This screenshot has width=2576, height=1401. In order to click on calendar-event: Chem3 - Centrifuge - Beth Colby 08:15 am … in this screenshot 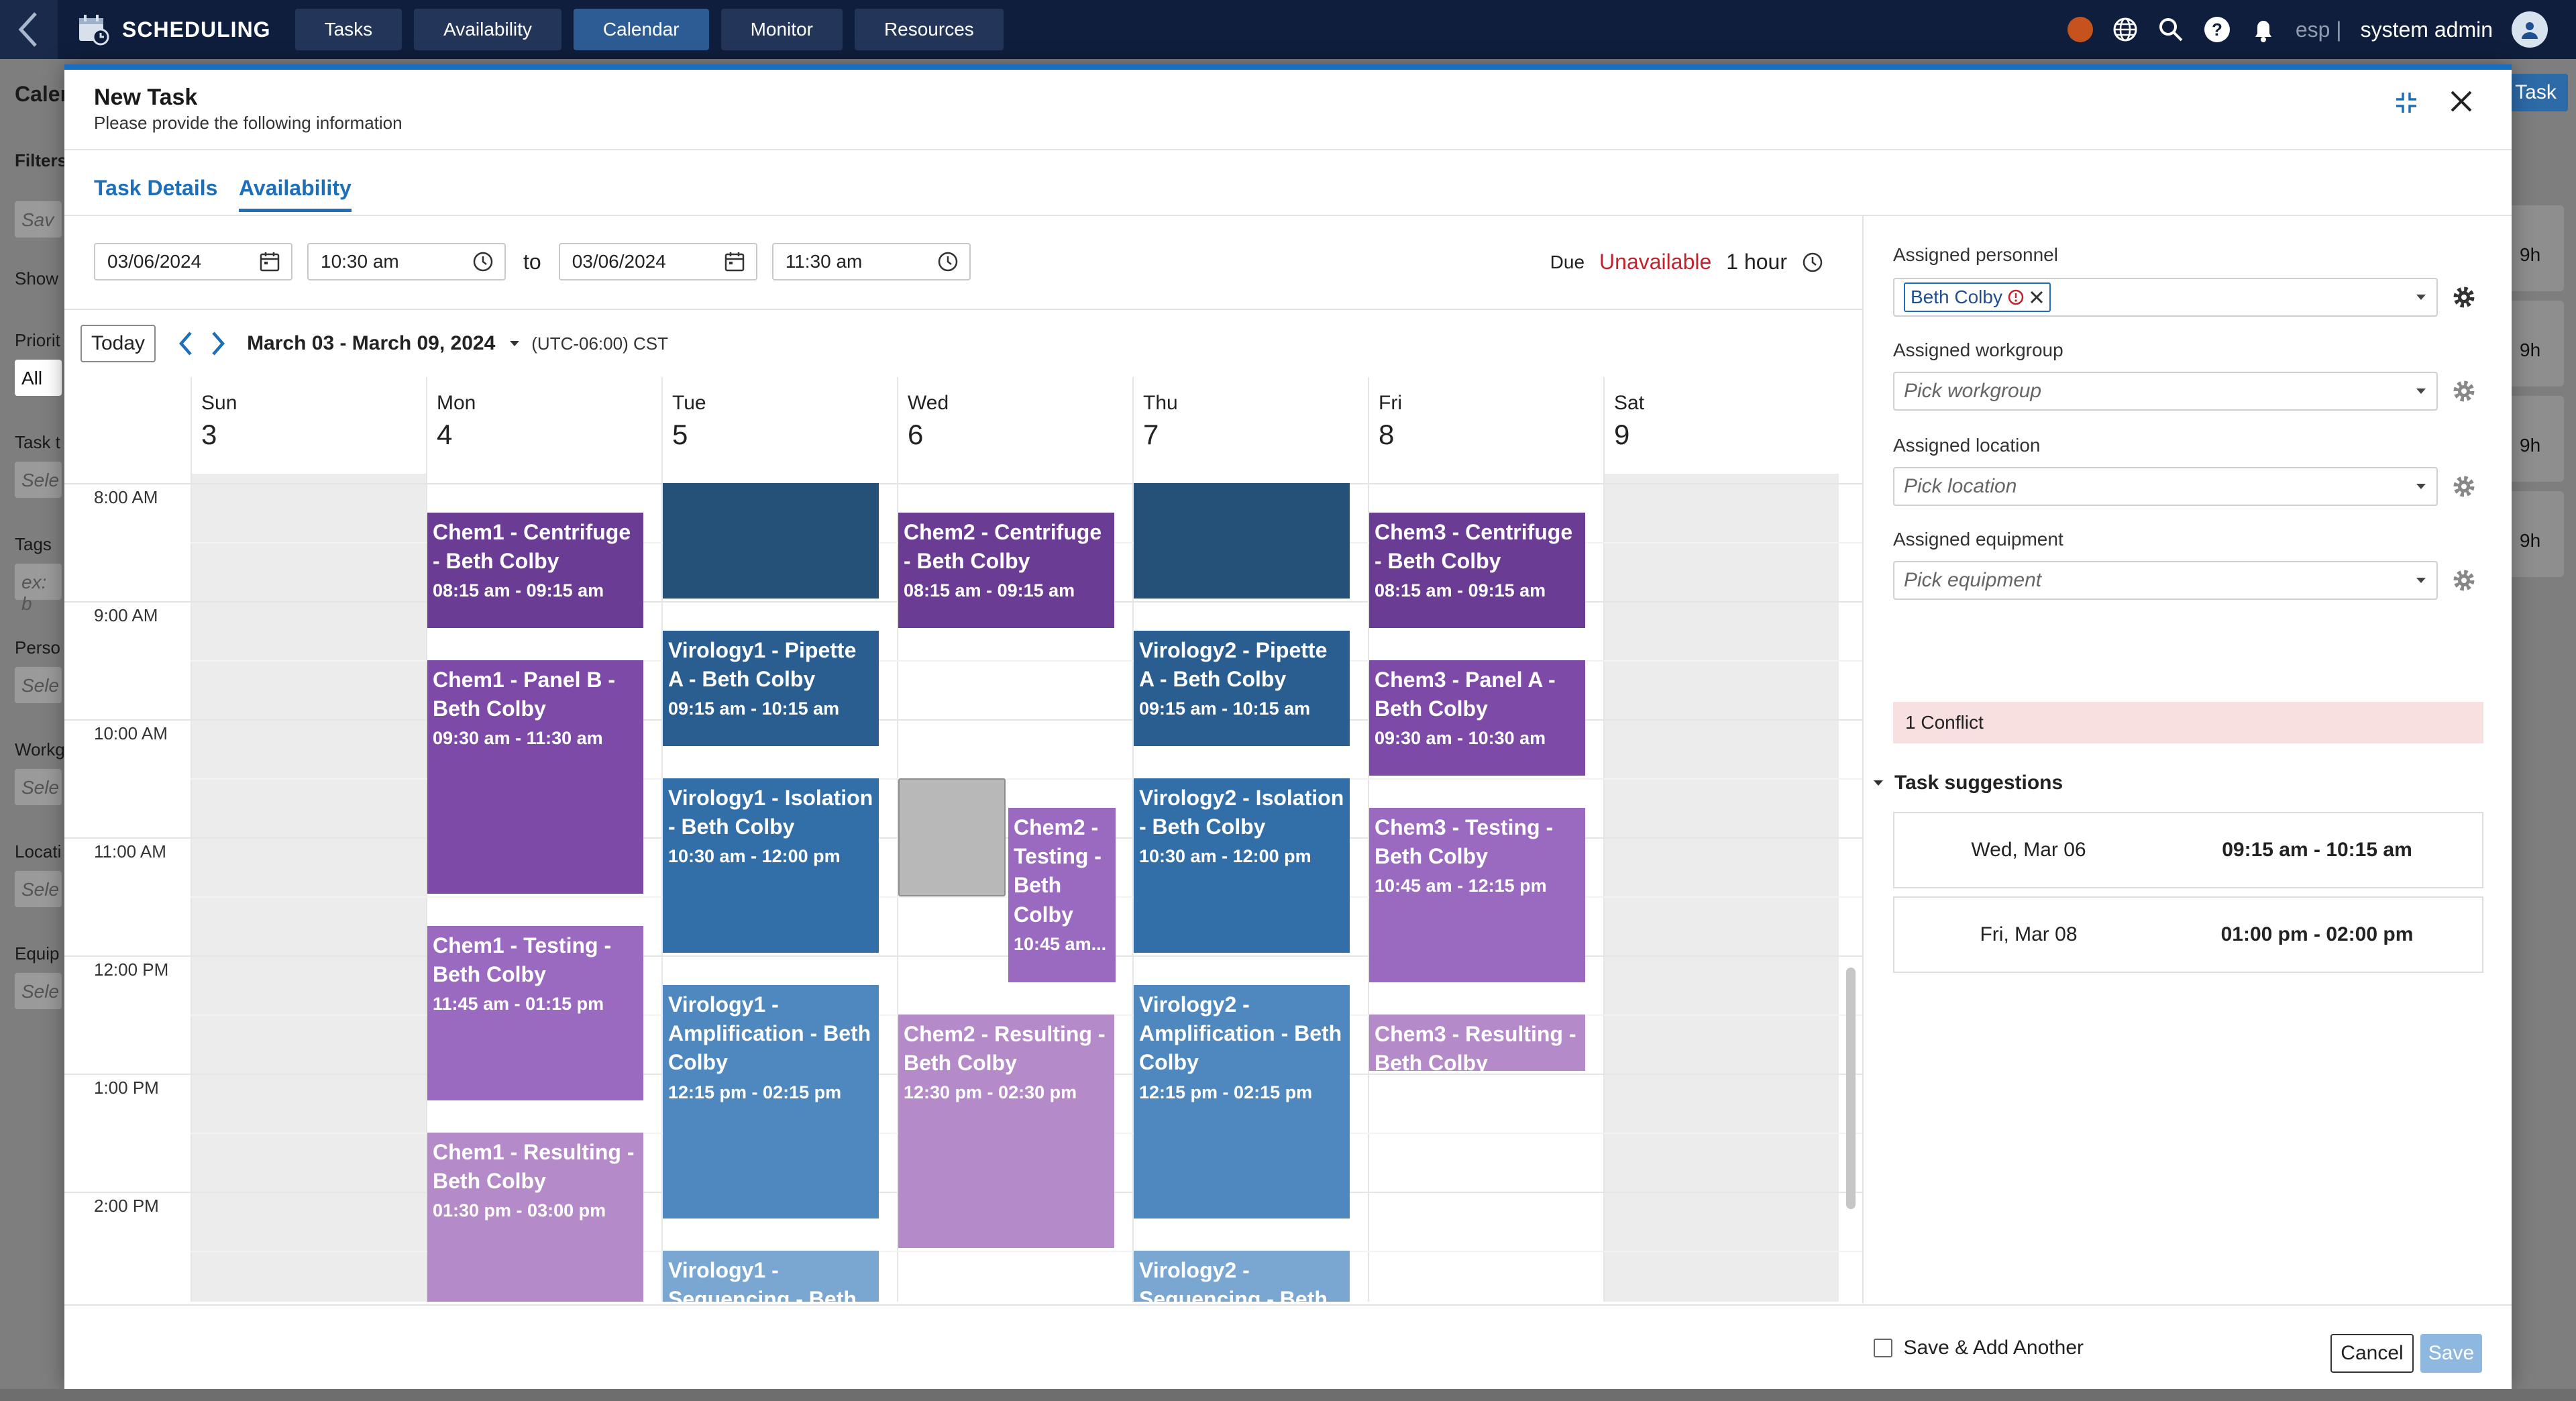, I will do `click(1477, 570)`.